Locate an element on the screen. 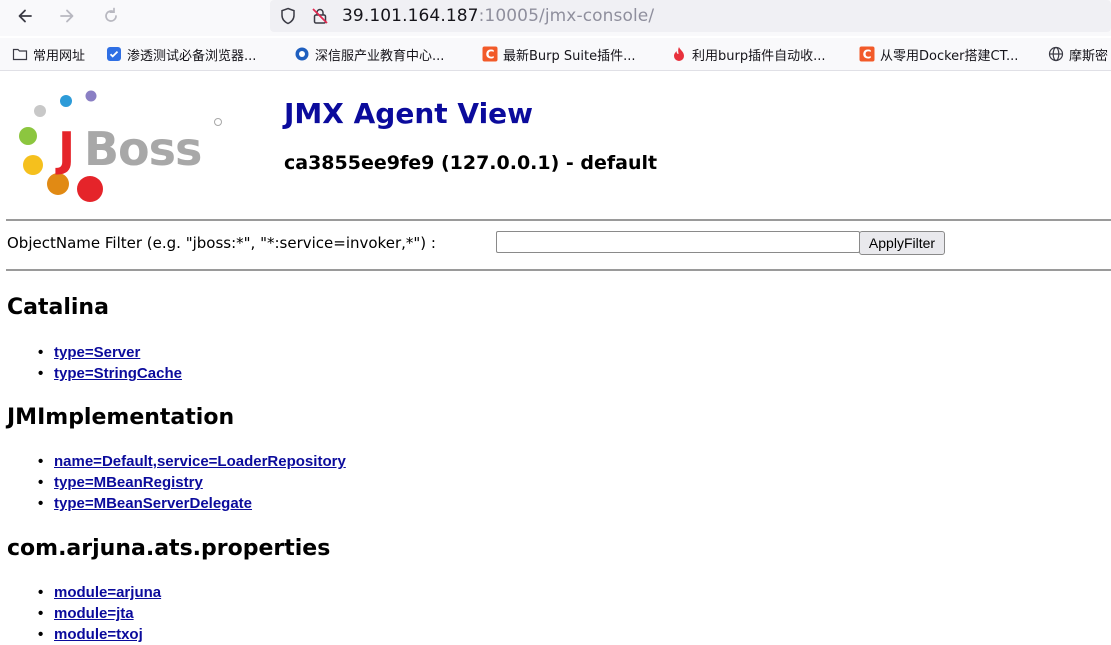  svg-text: Boss is located at coordinates (142, 149).